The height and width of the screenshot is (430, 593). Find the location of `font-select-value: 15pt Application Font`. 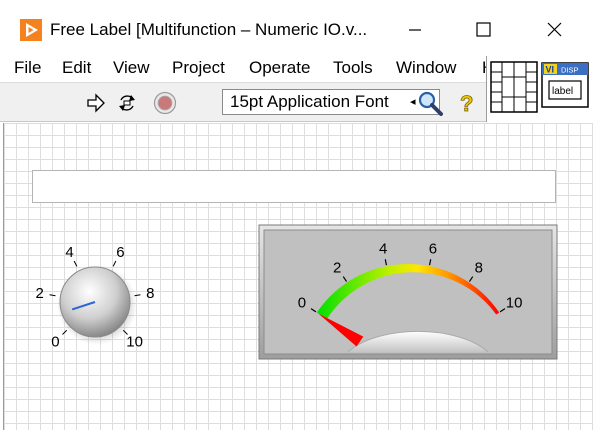

font-select-value: 15pt Application Font is located at coordinates (309, 101).